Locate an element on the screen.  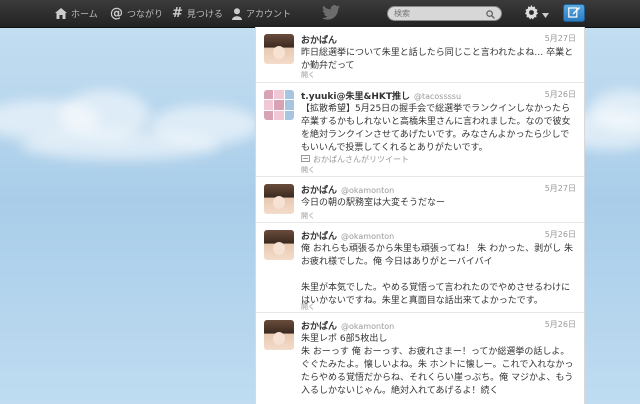
compose-icon is located at coordinates (574, 13).